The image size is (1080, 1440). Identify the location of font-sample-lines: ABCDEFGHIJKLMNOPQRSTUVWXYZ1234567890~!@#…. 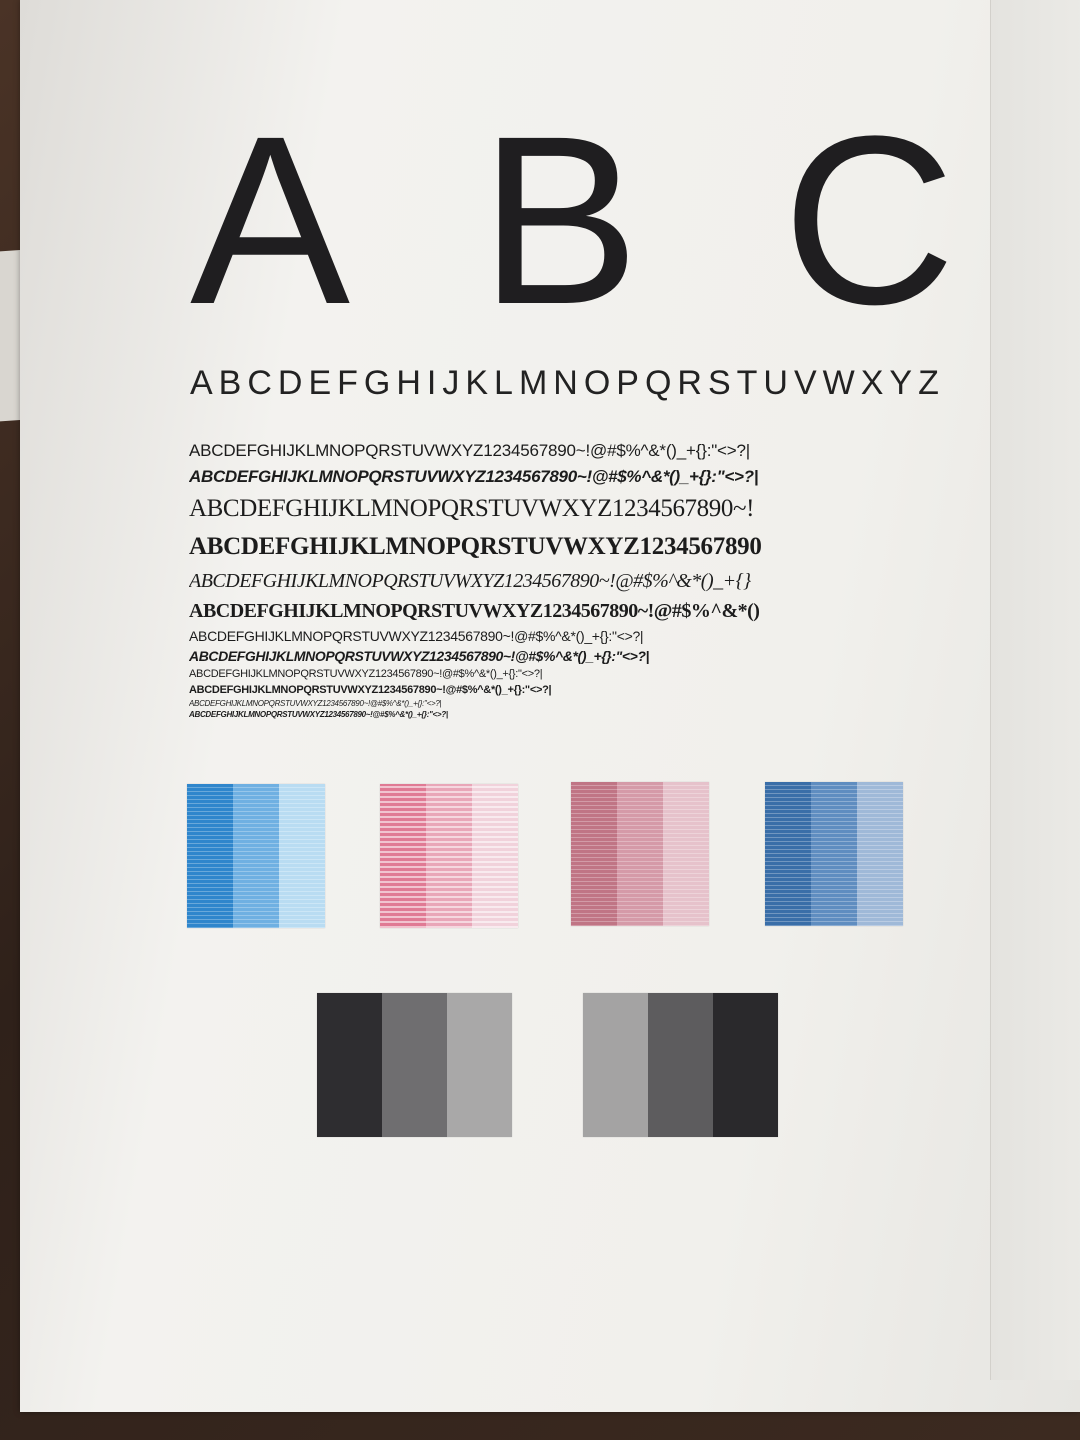
(579, 579).